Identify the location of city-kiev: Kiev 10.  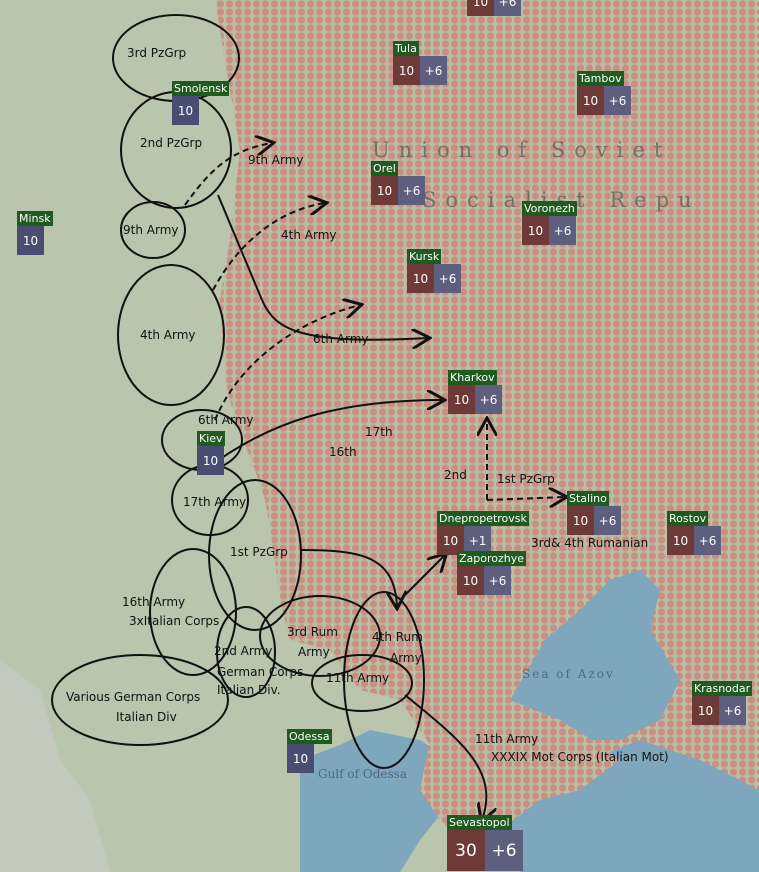
(211, 451).